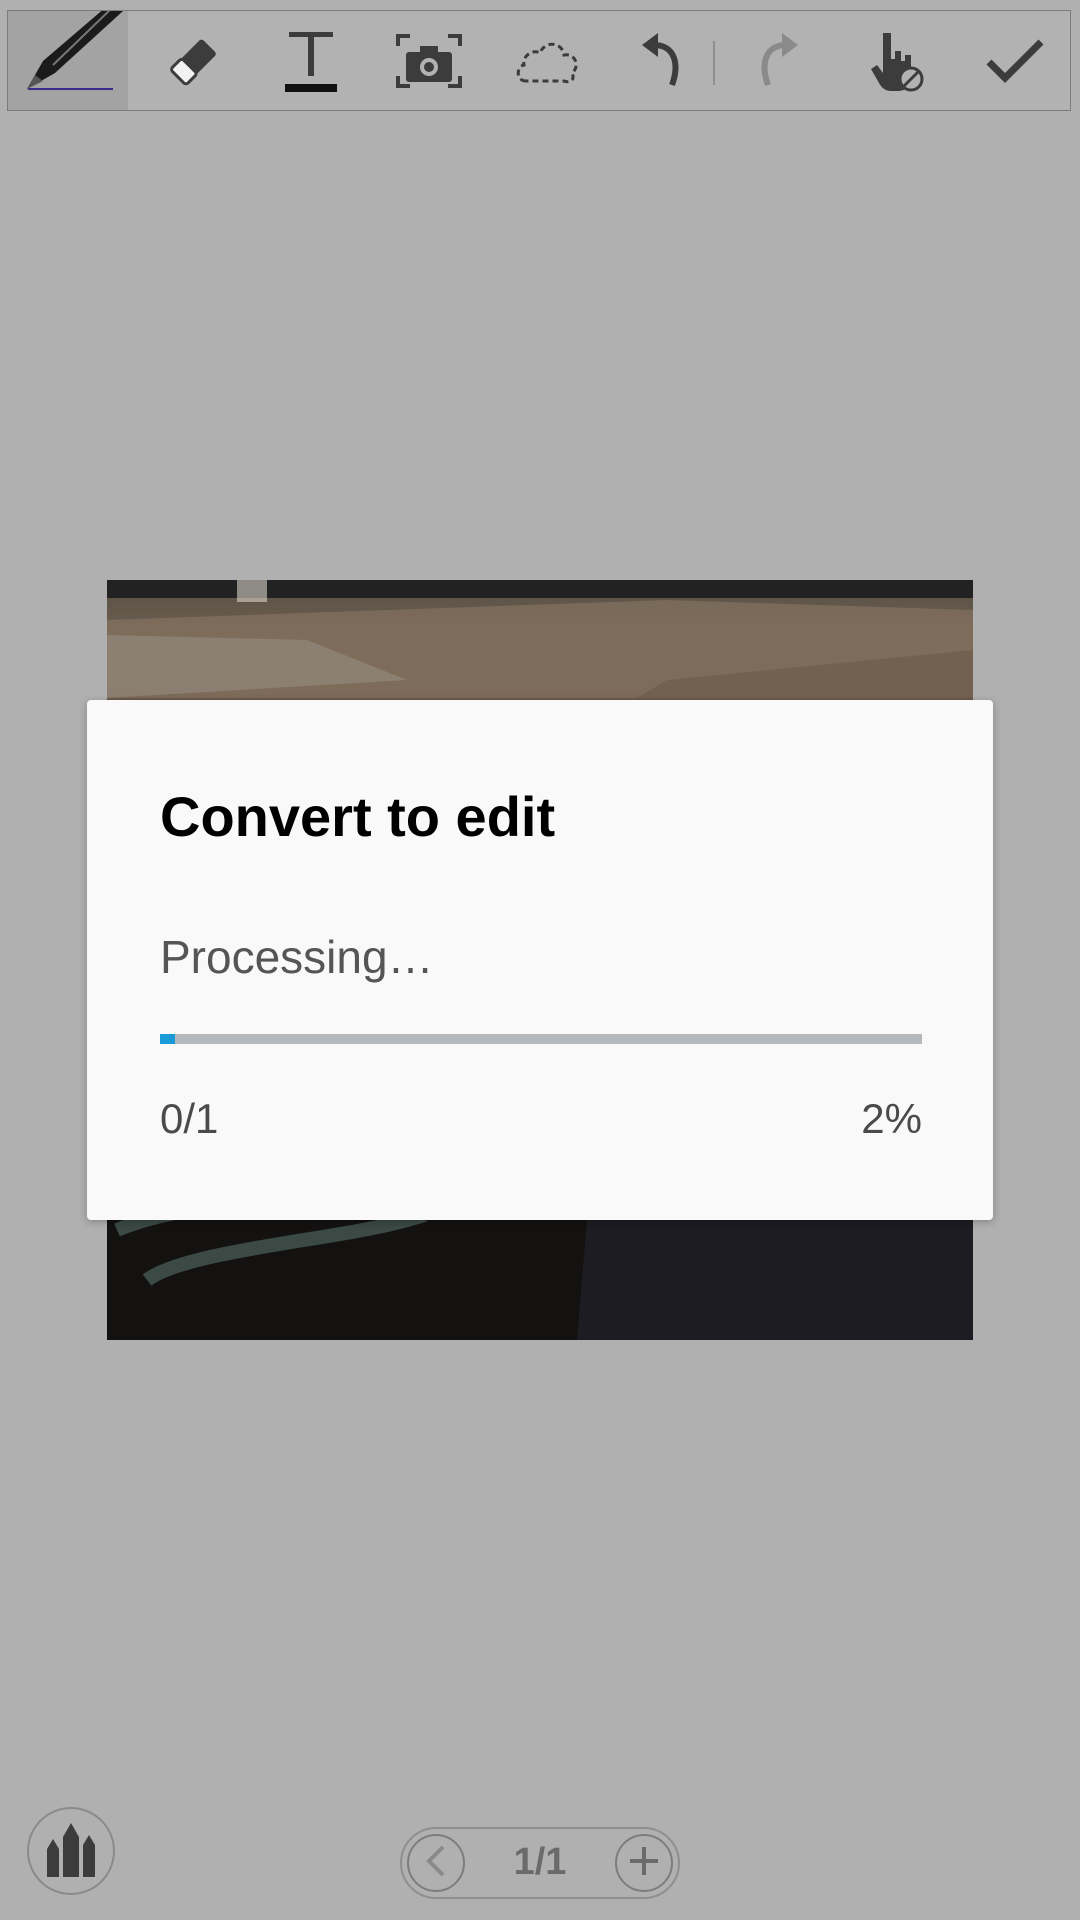  What do you see at coordinates (891, 1118) in the screenshot?
I see `progress-percent: 2%` at bounding box center [891, 1118].